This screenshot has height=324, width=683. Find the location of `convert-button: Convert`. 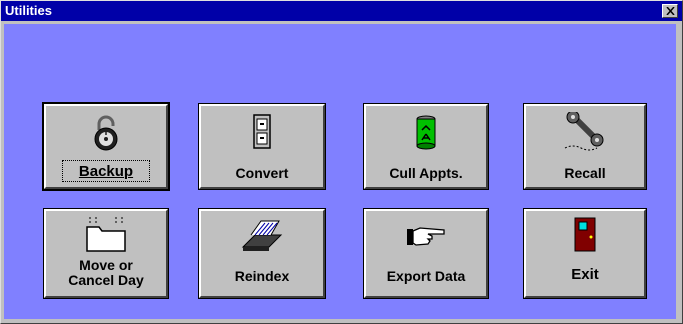

convert-button: Convert is located at coordinates (262, 146).